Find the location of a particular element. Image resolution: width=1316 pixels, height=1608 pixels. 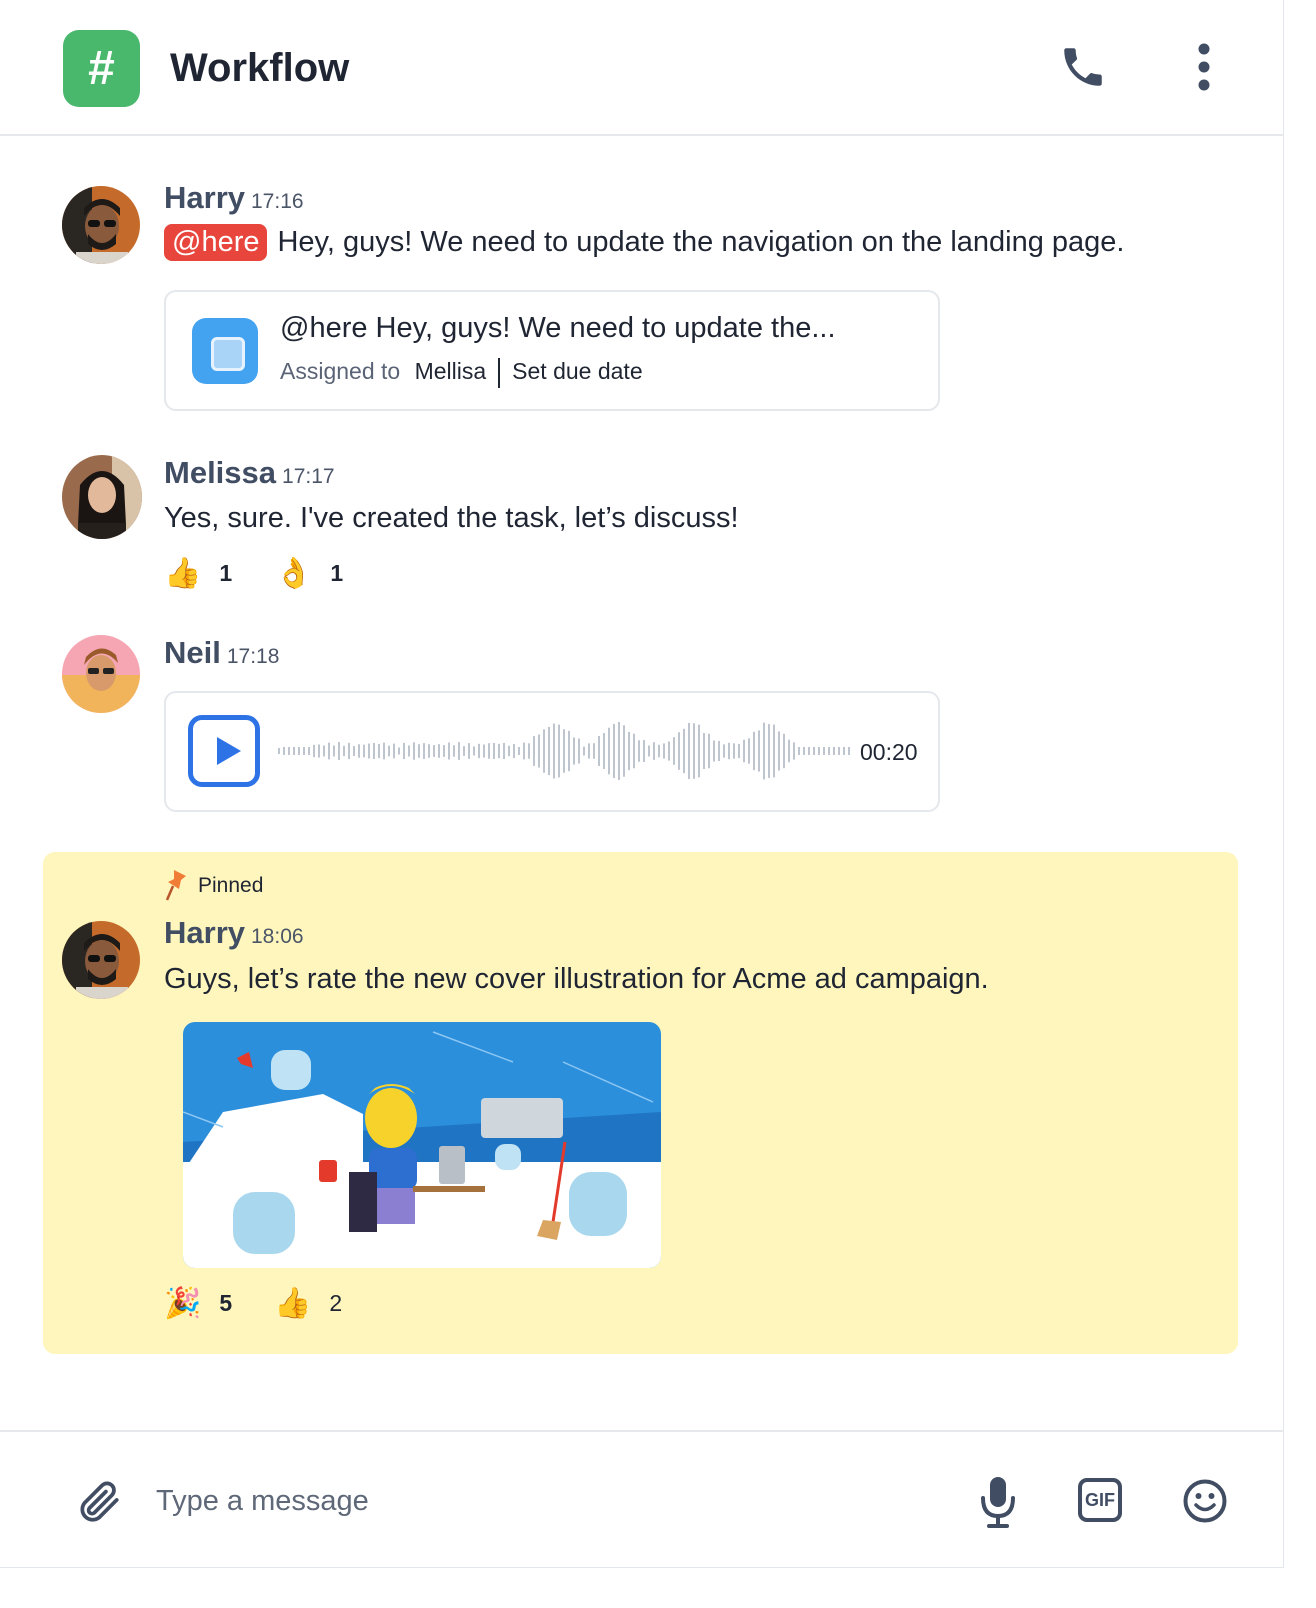

reaction-ok-hand: 👌 1 is located at coordinates (309, 573).